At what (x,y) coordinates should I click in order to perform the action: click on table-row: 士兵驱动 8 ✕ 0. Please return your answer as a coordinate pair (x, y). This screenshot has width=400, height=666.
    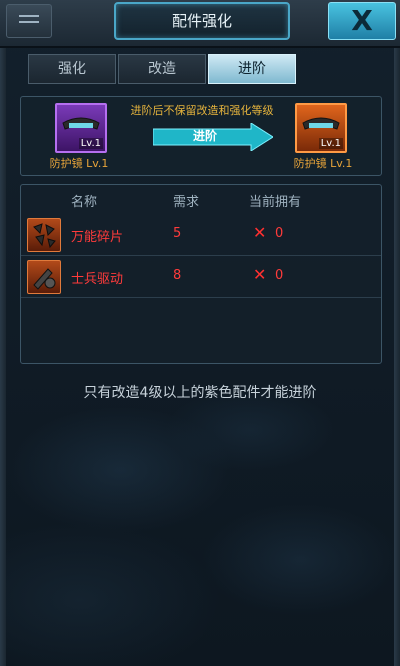
    Looking at the image, I should click on (201, 277).